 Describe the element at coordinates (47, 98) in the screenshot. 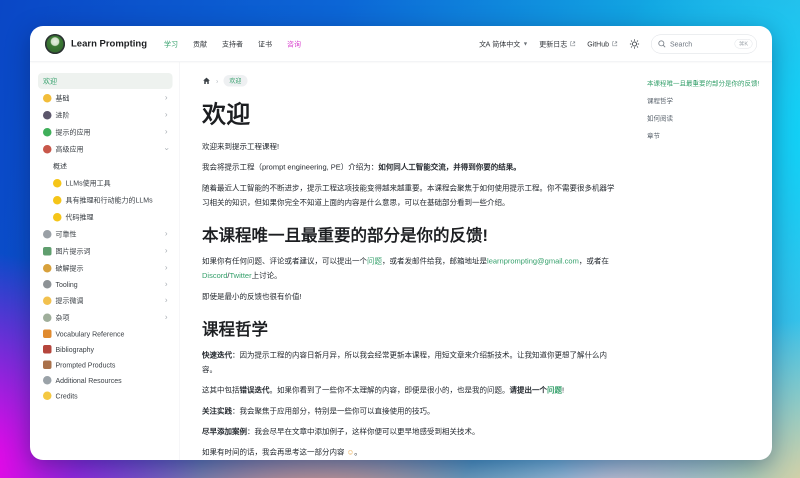

I see `smiley-icon` at that location.